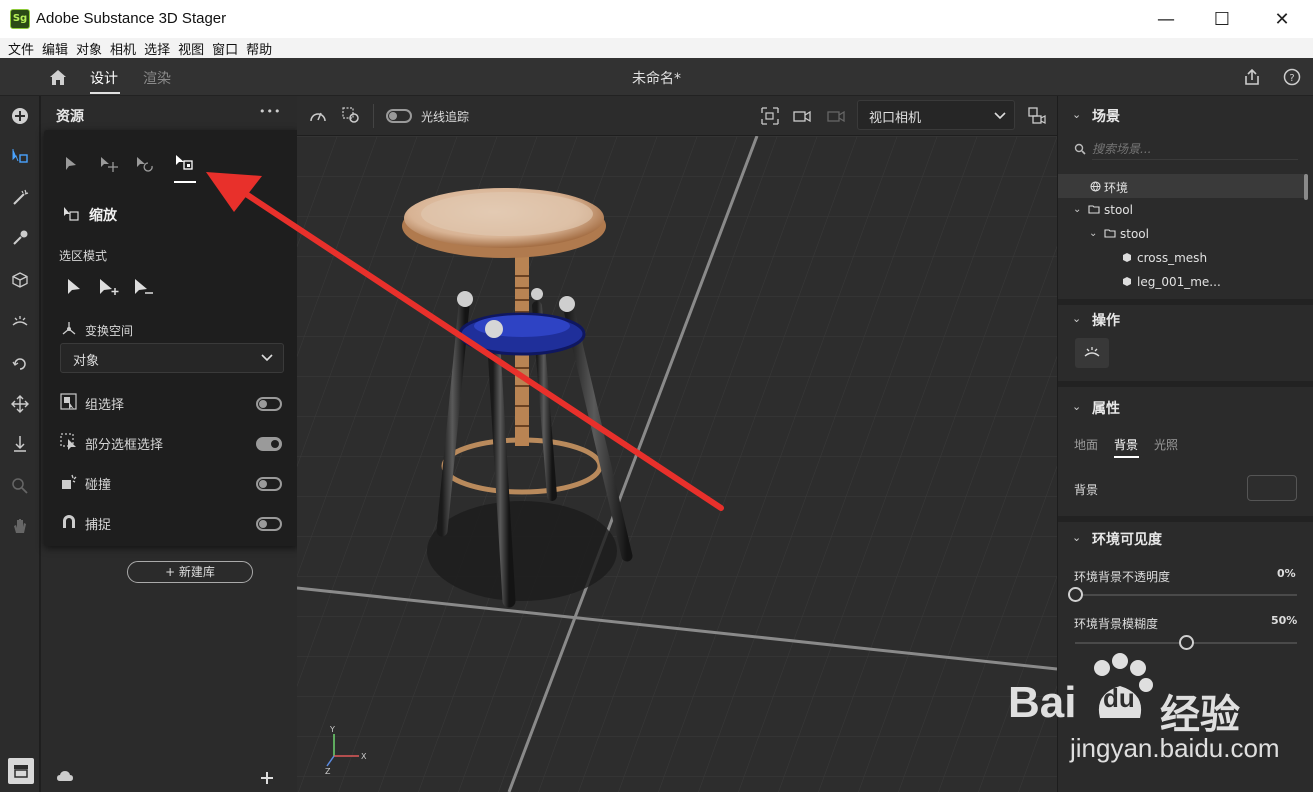 The height and width of the screenshot is (792, 1313). Describe the element at coordinates (144, 287) in the screenshot. I see `selection-subtract-icon` at that location.